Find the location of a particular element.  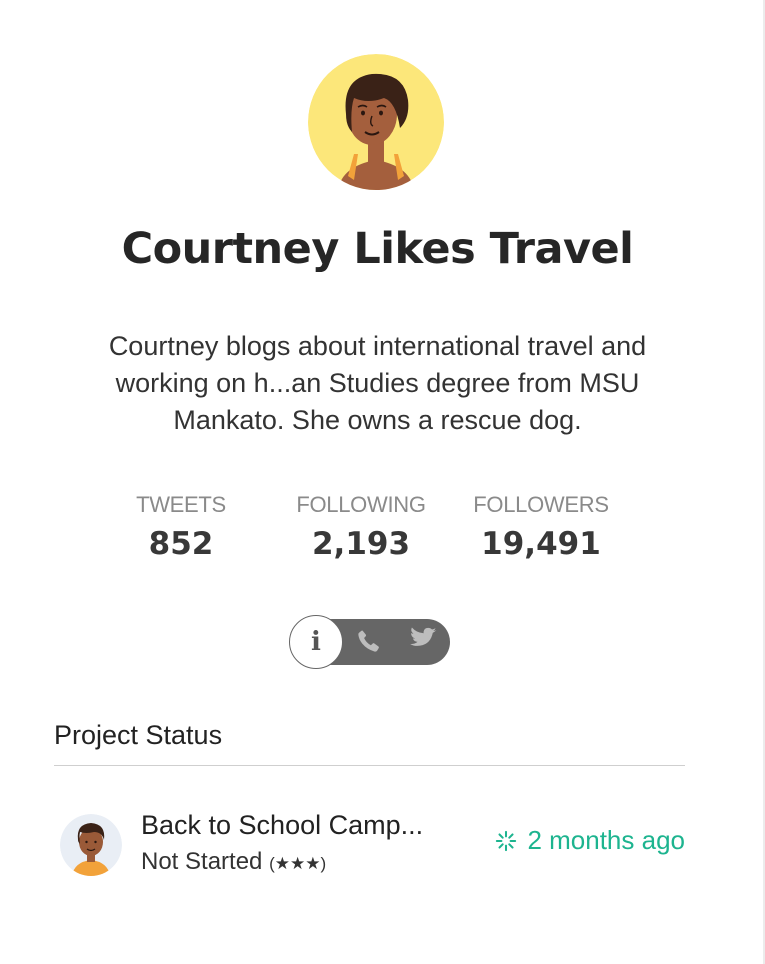

stat-following-value: 2,193 is located at coordinates (361, 544).